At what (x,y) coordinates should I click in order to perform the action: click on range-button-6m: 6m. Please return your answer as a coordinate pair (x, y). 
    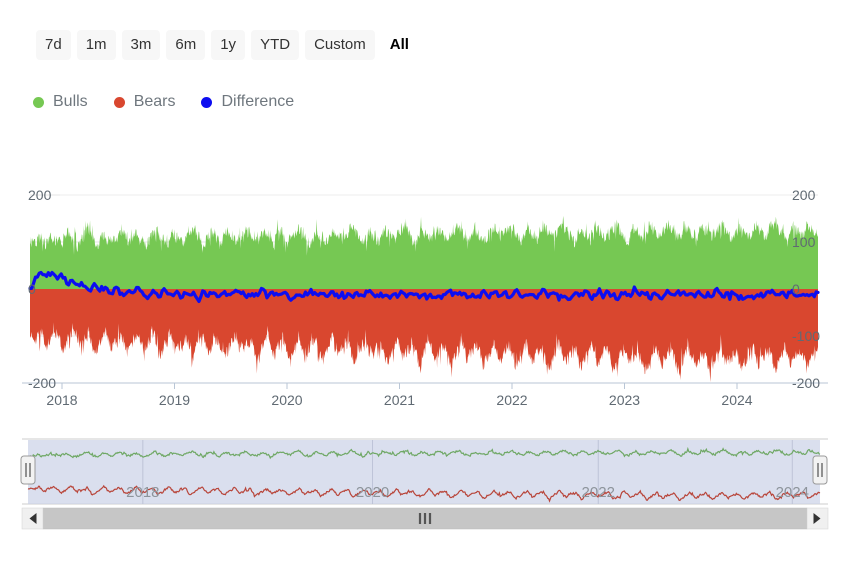
    Looking at the image, I should click on (186, 45).